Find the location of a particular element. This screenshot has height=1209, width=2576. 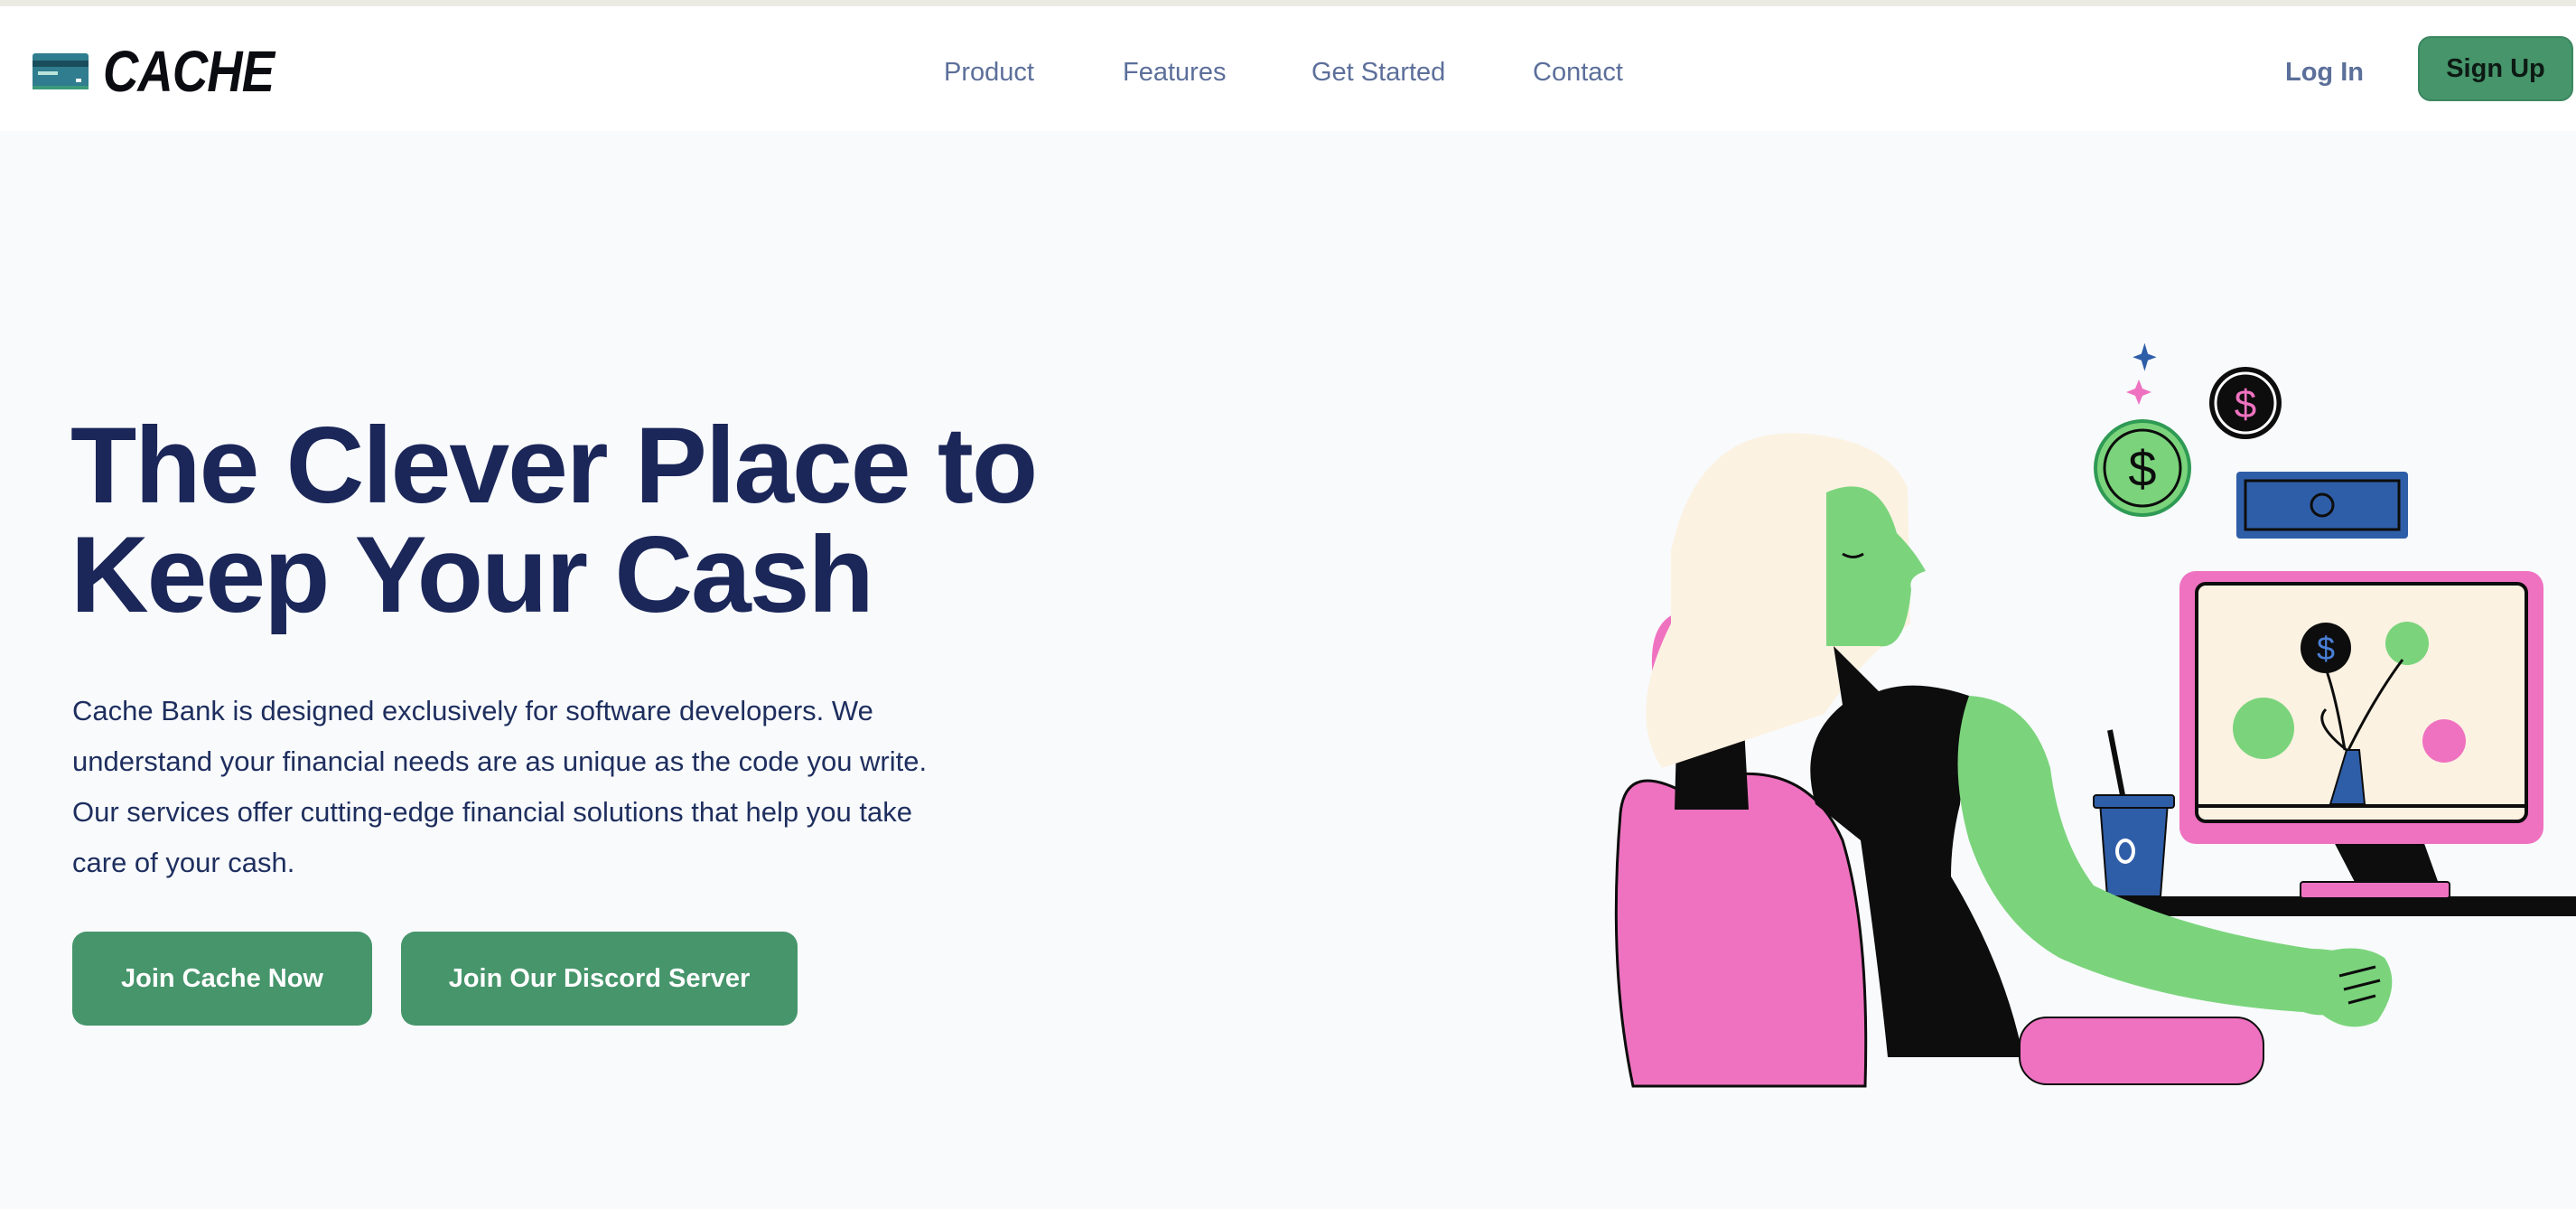

join-cache-button: Join Cache Now is located at coordinates (222, 979).